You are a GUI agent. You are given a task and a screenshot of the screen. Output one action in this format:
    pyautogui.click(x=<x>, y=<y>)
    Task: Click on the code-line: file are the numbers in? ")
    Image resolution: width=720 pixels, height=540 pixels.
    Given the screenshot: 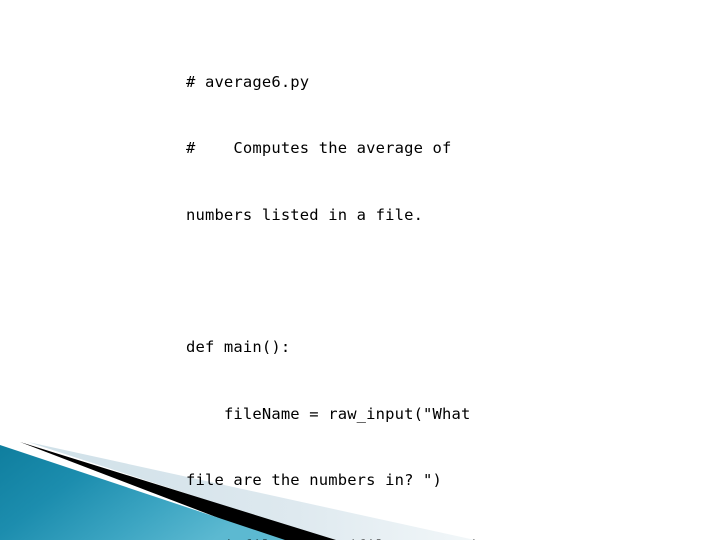 What is the action you would take?
    pyautogui.click(x=314, y=479)
    